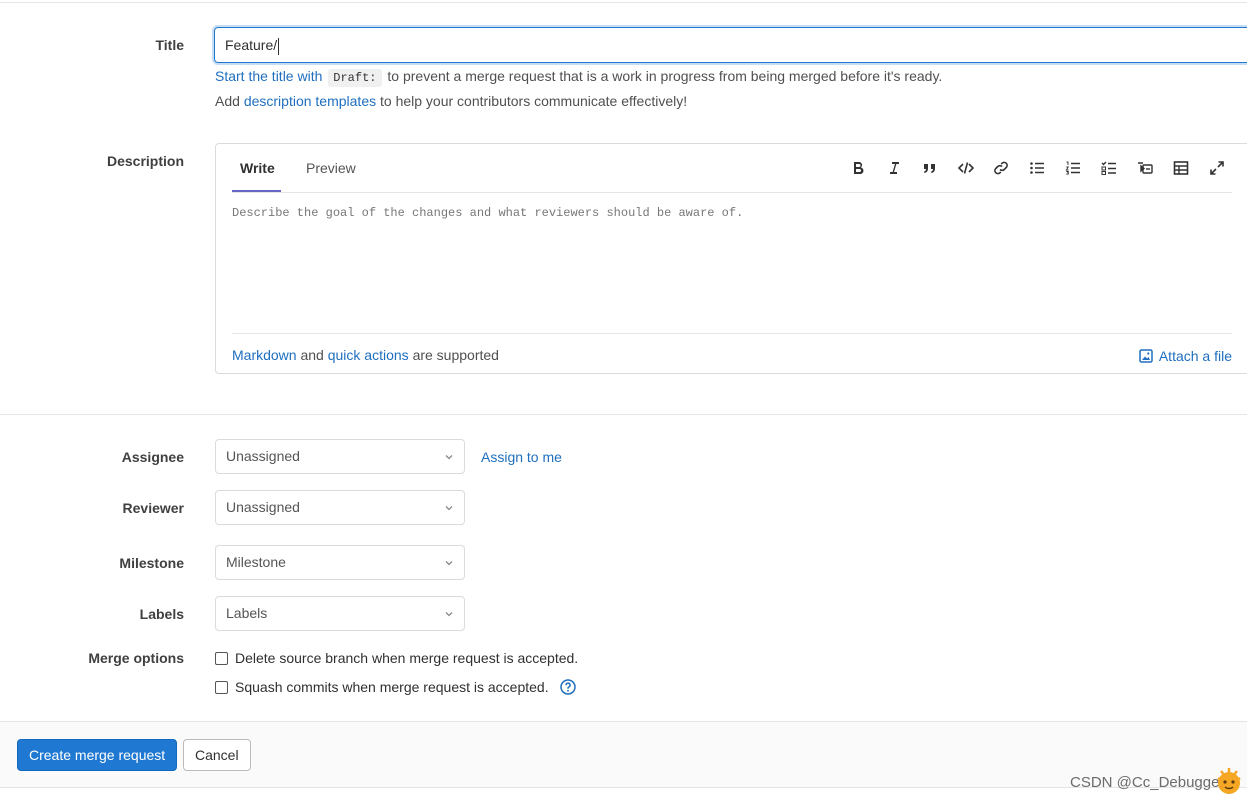 The width and height of the screenshot is (1247, 802). Describe the element at coordinates (1181, 168) in the screenshot. I see `table-icon` at that location.